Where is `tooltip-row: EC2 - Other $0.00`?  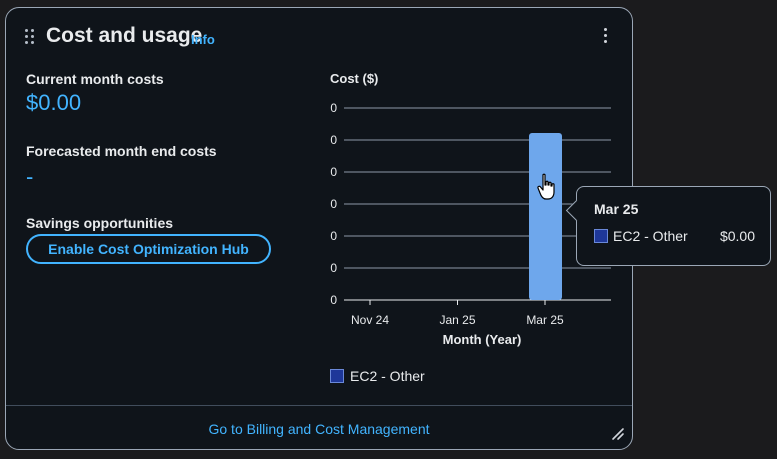 tooltip-row: EC2 - Other $0.00 is located at coordinates (674, 236).